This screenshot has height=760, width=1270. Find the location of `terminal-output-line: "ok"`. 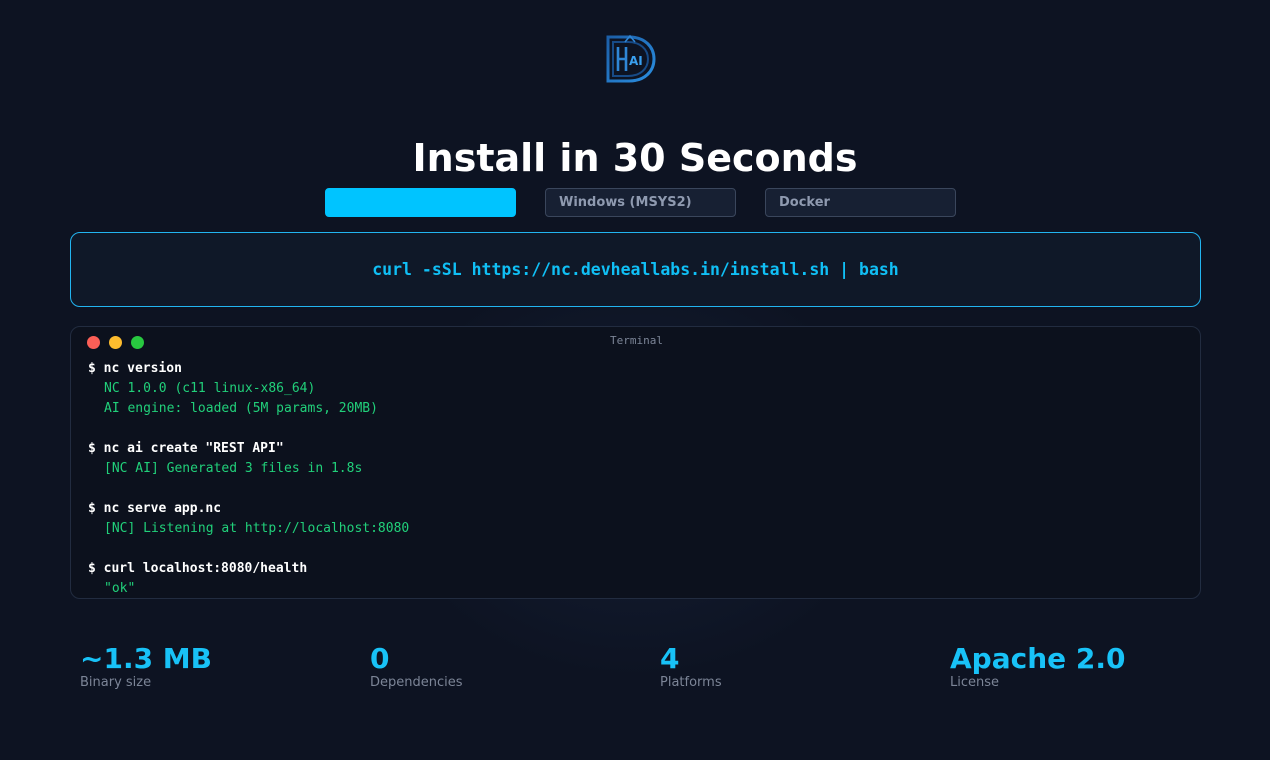

terminal-output-line: "ok" is located at coordinates (120, 588).